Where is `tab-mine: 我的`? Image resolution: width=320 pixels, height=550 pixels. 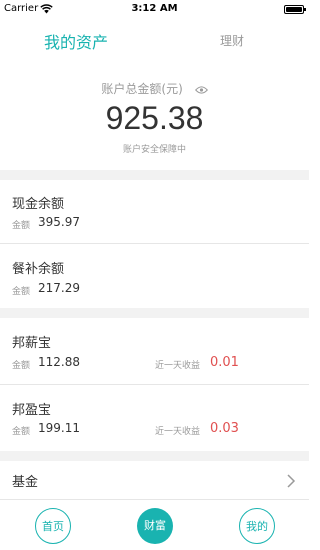 tab-mine: 我的 is located at coordinates (257, 526).